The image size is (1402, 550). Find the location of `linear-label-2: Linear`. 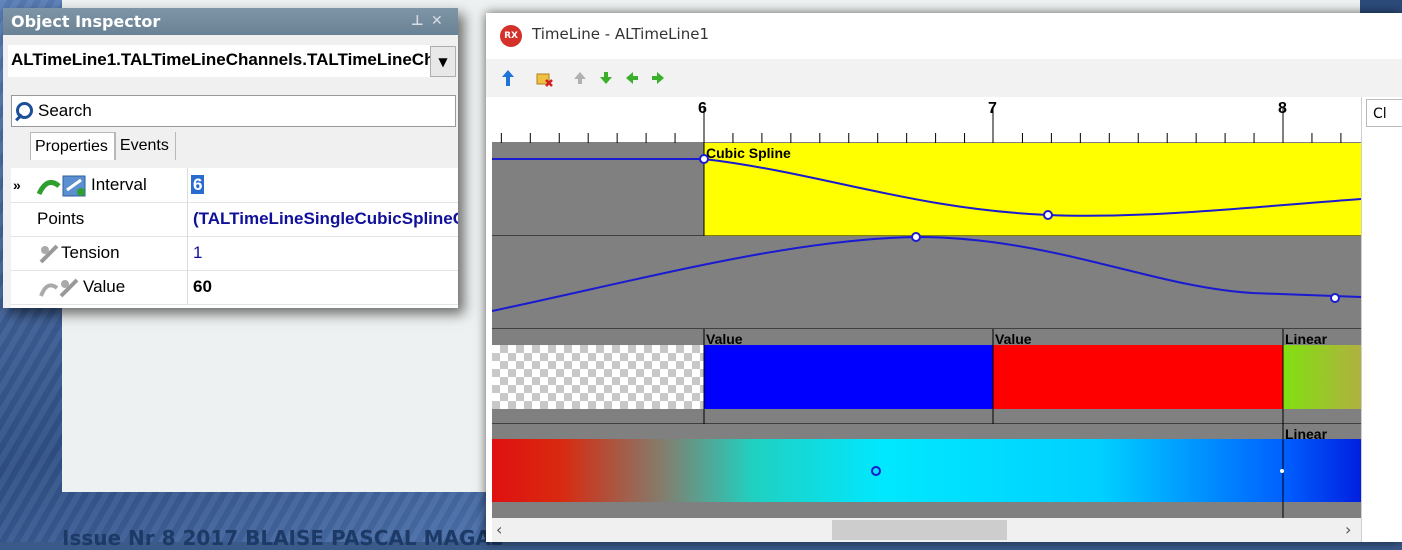

linear-label-2: Linear is located at coordinates (1306, 434).